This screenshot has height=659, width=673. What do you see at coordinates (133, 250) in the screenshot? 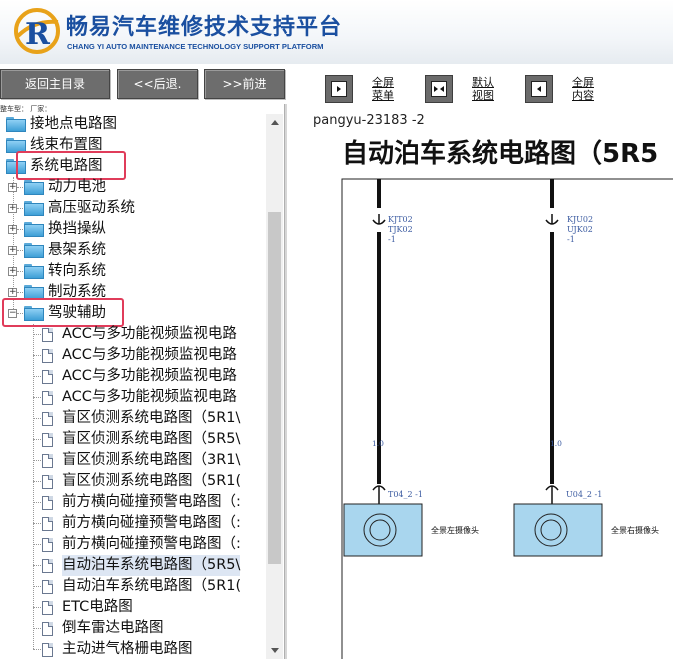
I see `tree-item-folder: + 悬架系统` at bounding box center [133, 250].